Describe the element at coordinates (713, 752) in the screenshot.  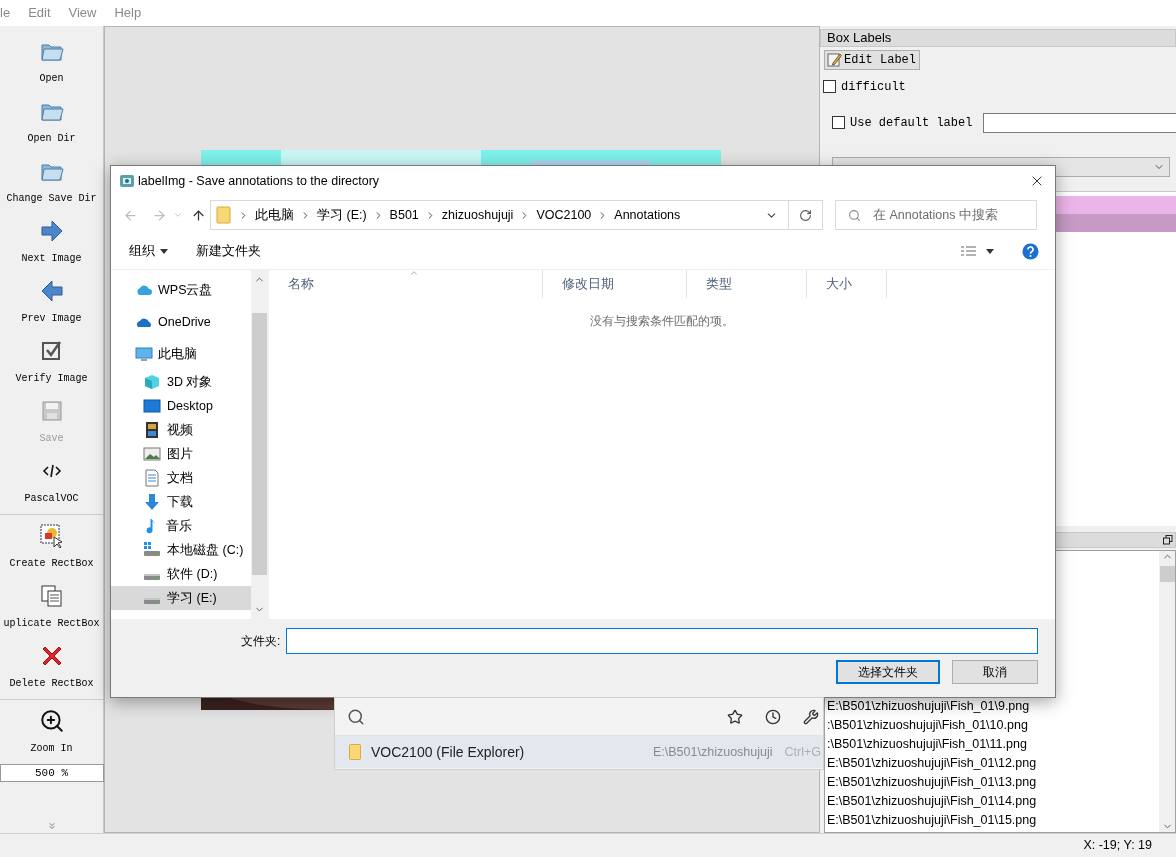
I see `result-path: E:\B501\zhizuoshujuji` at that location.